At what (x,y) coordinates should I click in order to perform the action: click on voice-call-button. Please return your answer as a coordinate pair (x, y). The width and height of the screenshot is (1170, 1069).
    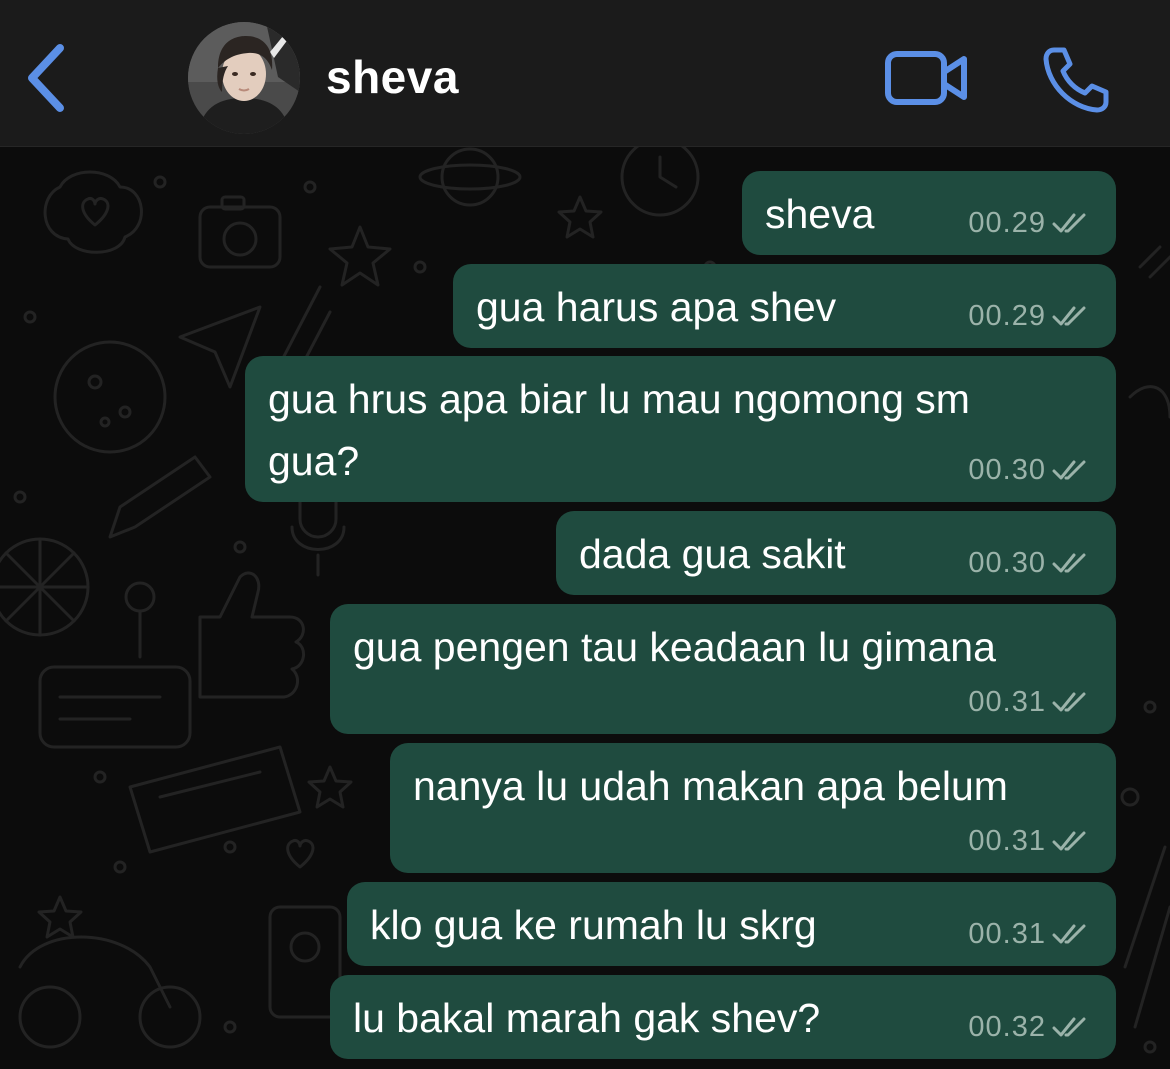
    Looking at the image, I should click on (1076, 80).